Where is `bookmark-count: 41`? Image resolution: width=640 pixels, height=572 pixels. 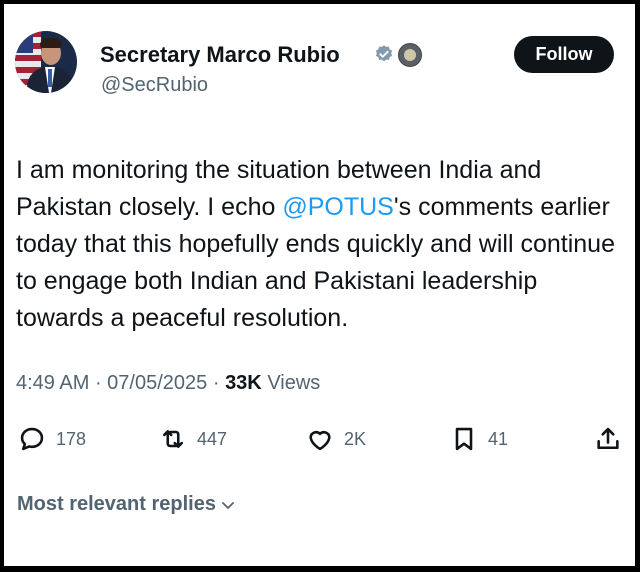
bookmark-count: 41 is located at coordinates (498, 438).